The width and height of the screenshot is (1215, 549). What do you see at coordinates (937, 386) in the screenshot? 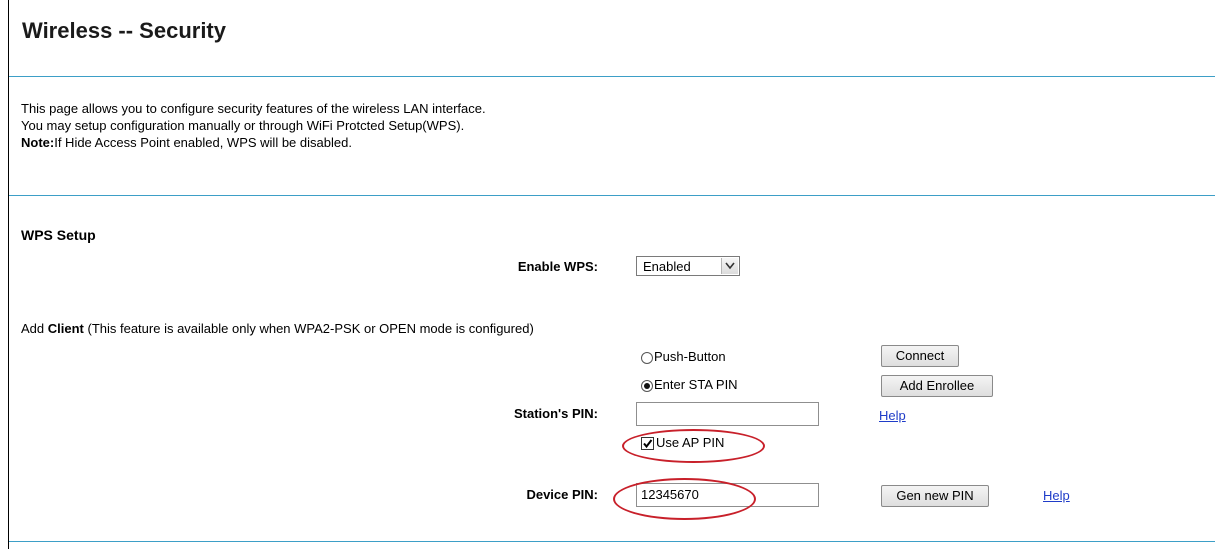
I see `add-enrollee-button: Add Enrollee` at bounding box center [937, 386].